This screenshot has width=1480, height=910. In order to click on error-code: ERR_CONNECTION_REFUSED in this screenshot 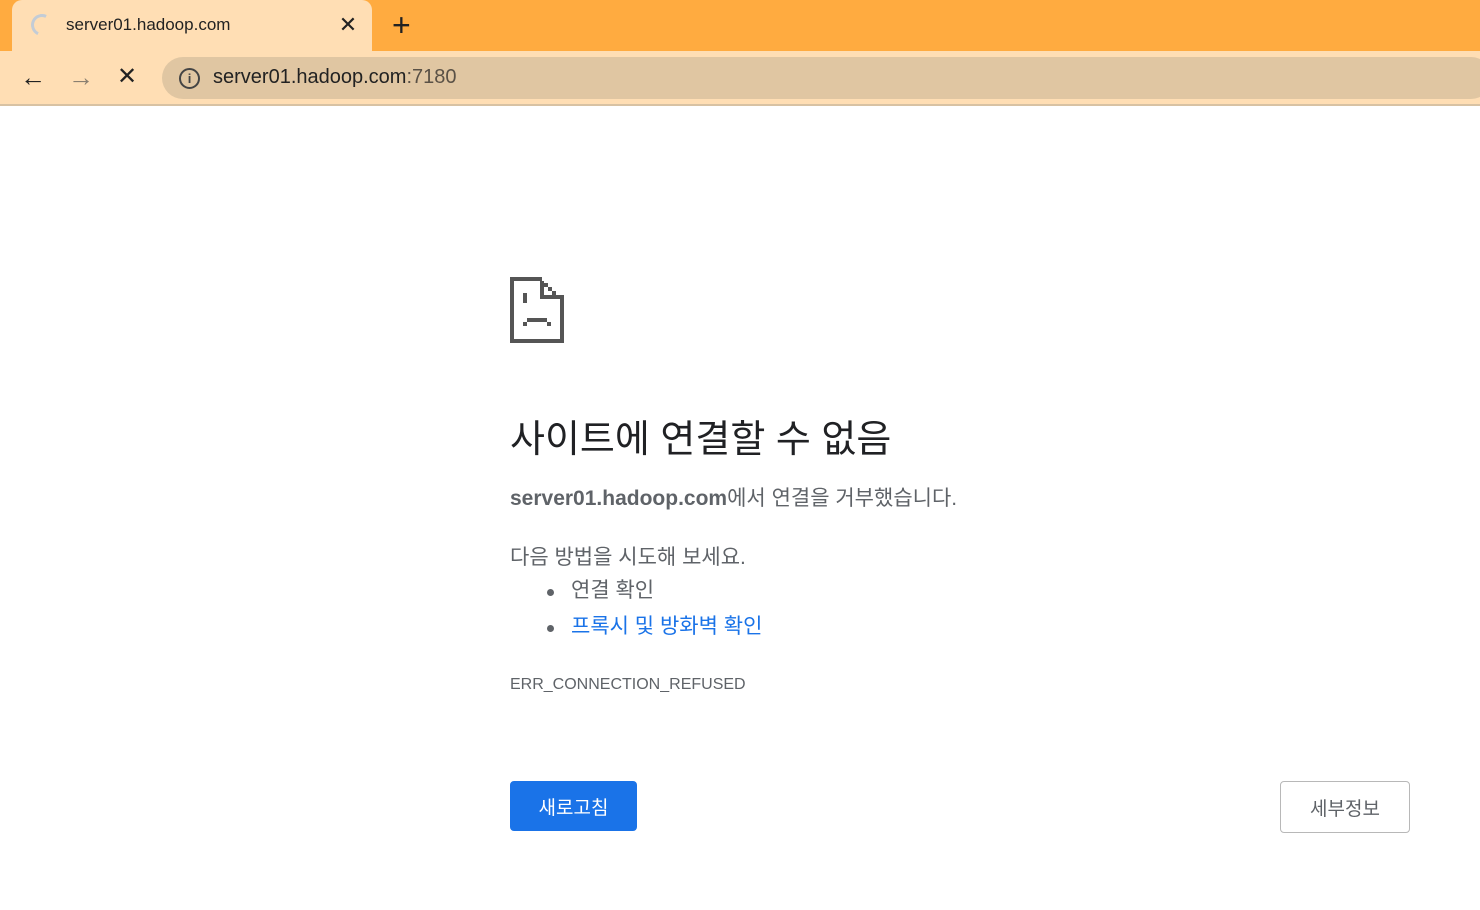, I will do `click(628, 684)`.